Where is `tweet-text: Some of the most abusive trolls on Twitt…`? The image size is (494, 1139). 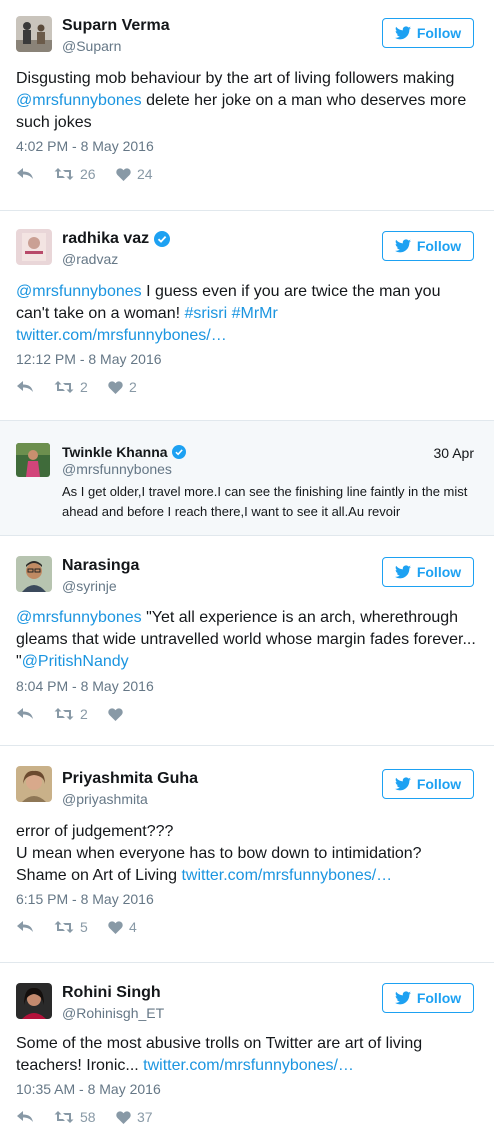
tweet-text: Some of the most abusive trolls on Twitt… is located at coordinates (219, 1054).